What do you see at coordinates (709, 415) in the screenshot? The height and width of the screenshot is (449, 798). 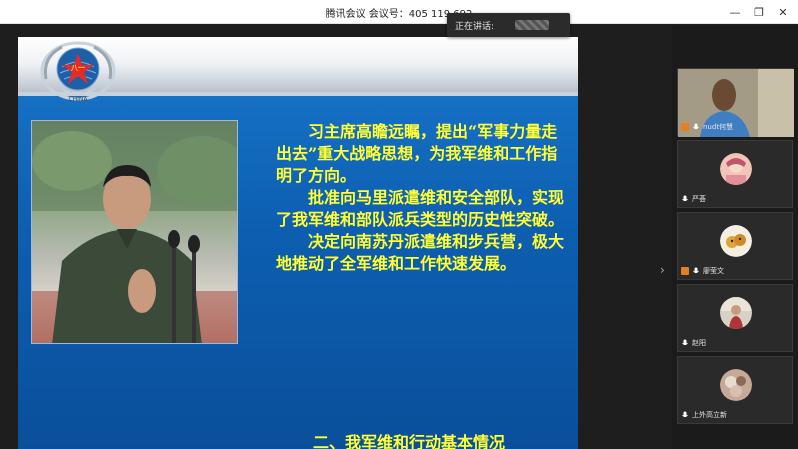 I see `participant-name: 上外高立新` at bounding box center [709, 415].